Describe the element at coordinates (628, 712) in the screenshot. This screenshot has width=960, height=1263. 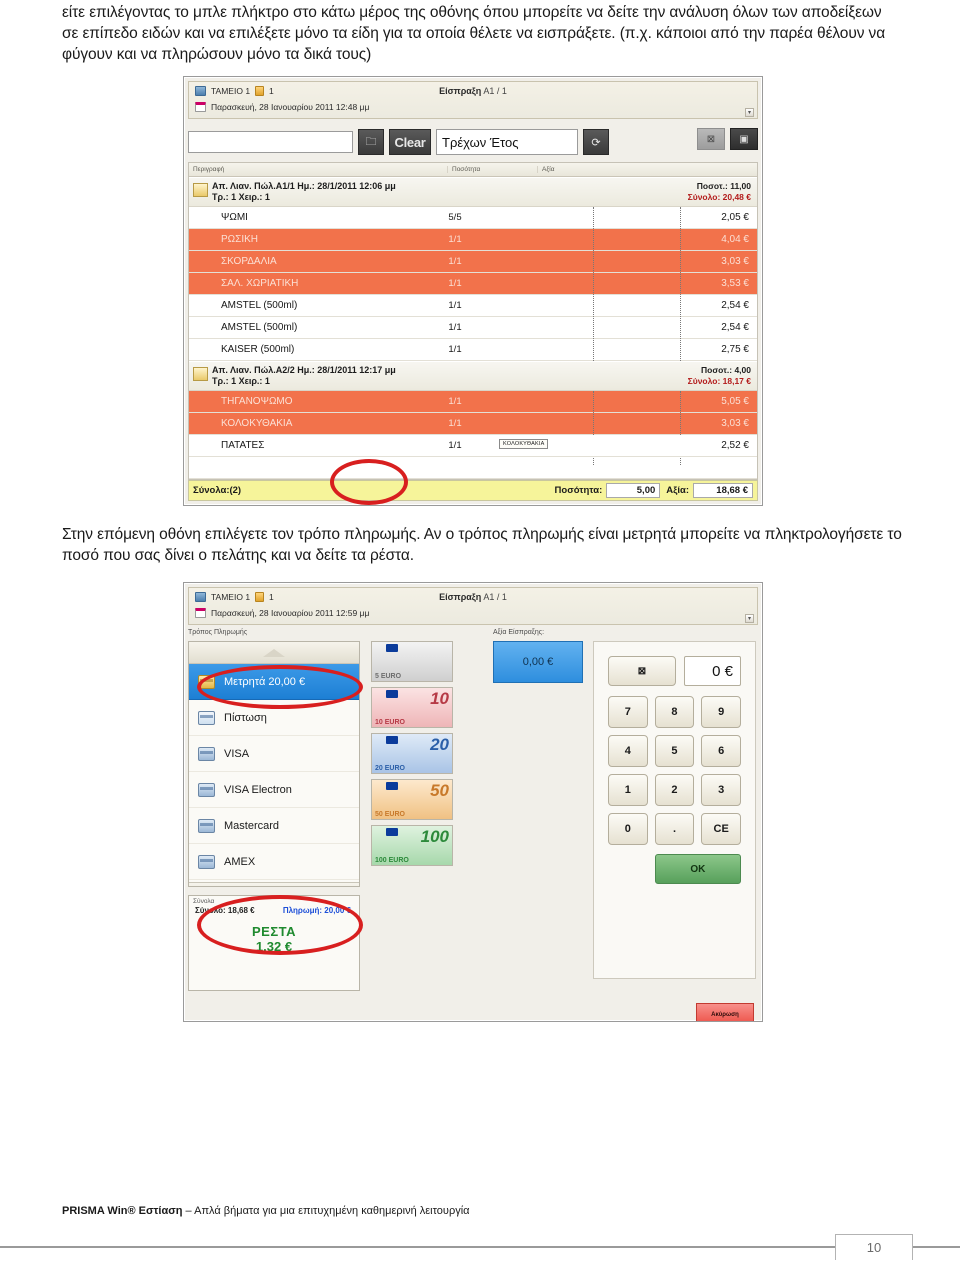
I see `key-7: 7` at that location.